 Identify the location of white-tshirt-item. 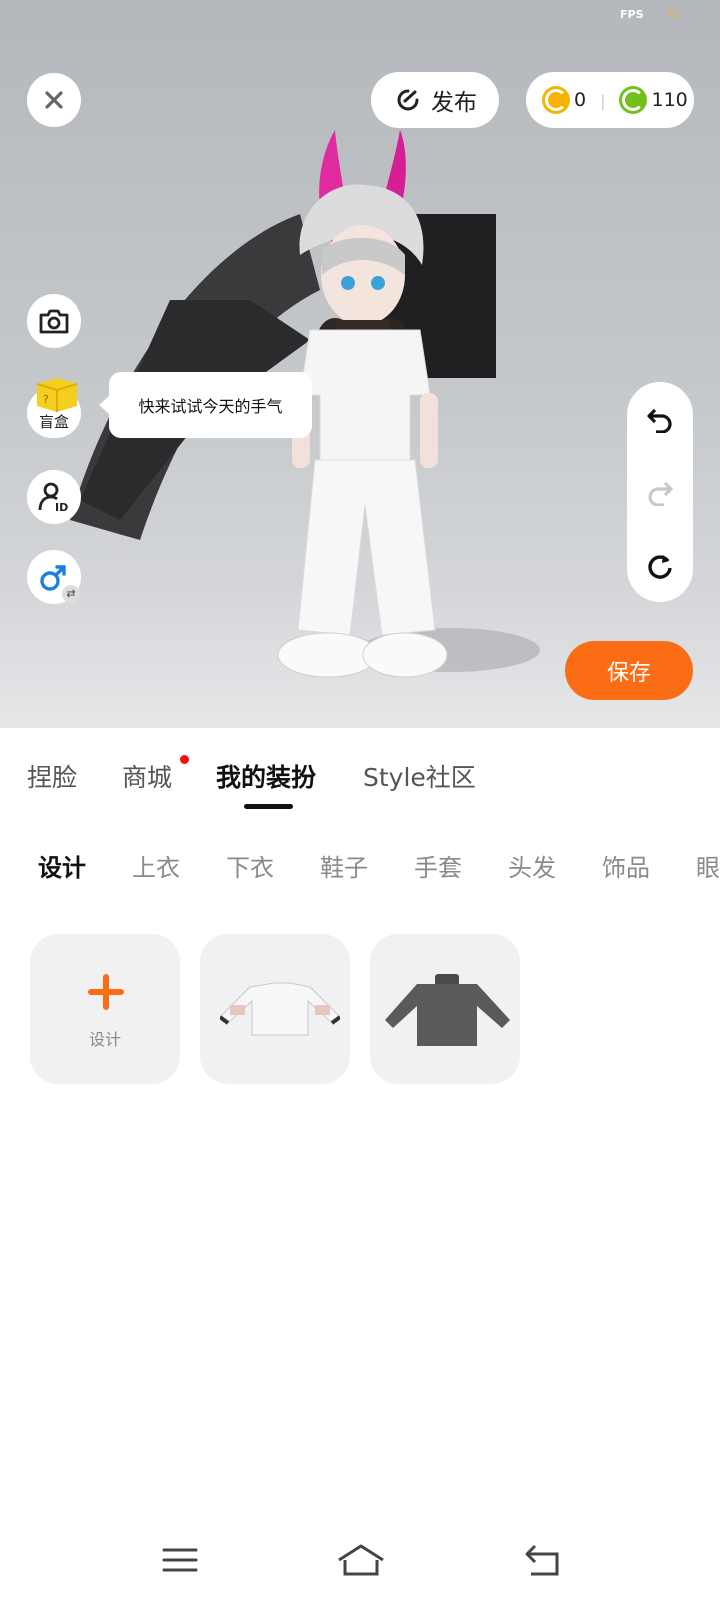
(280, 1009).